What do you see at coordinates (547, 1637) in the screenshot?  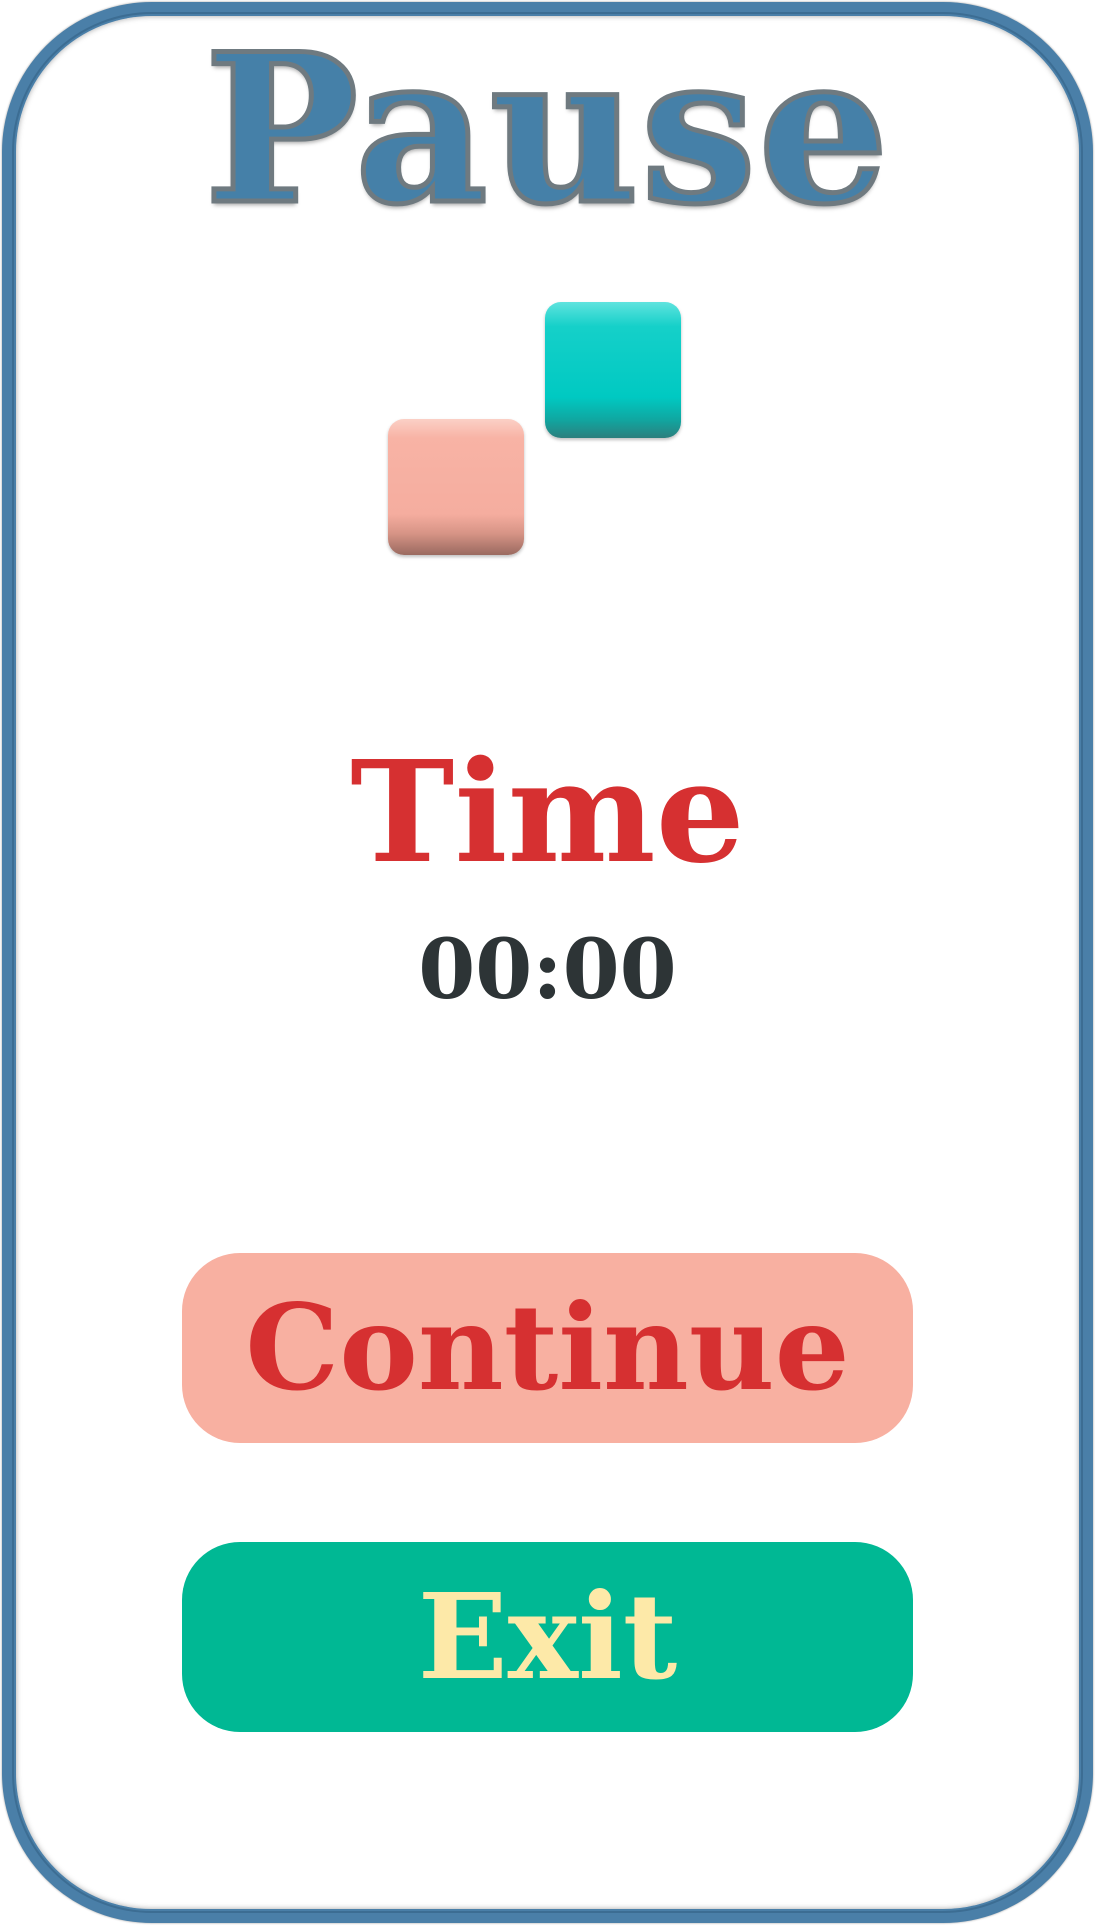 I see `exit-button: Exit` at bounding box center [547, 1637].